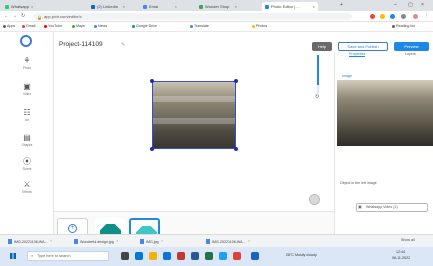 This screenshot has width=433, height=266. I want to click on windows-start-icon, so click(13, 256).